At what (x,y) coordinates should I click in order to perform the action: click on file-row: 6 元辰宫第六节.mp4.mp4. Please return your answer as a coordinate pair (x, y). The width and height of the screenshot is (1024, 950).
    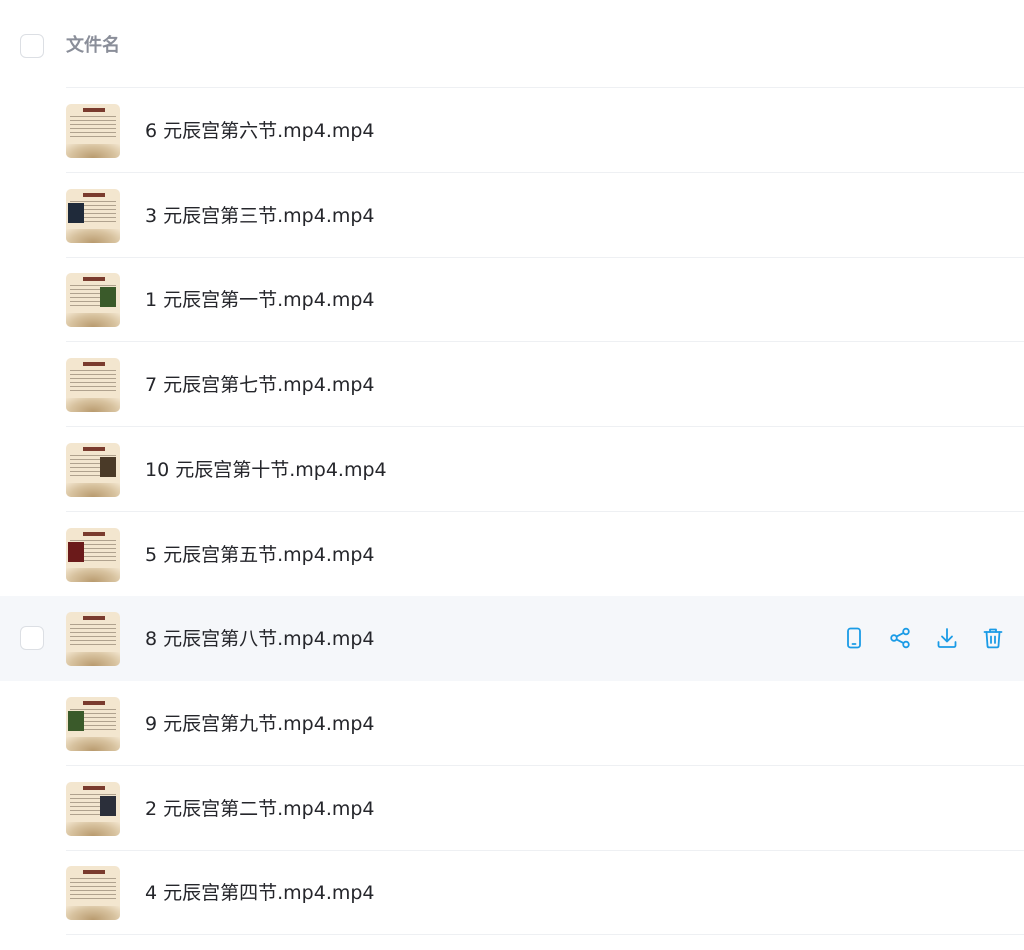
    Looking at the image, I should click on (512, 130).